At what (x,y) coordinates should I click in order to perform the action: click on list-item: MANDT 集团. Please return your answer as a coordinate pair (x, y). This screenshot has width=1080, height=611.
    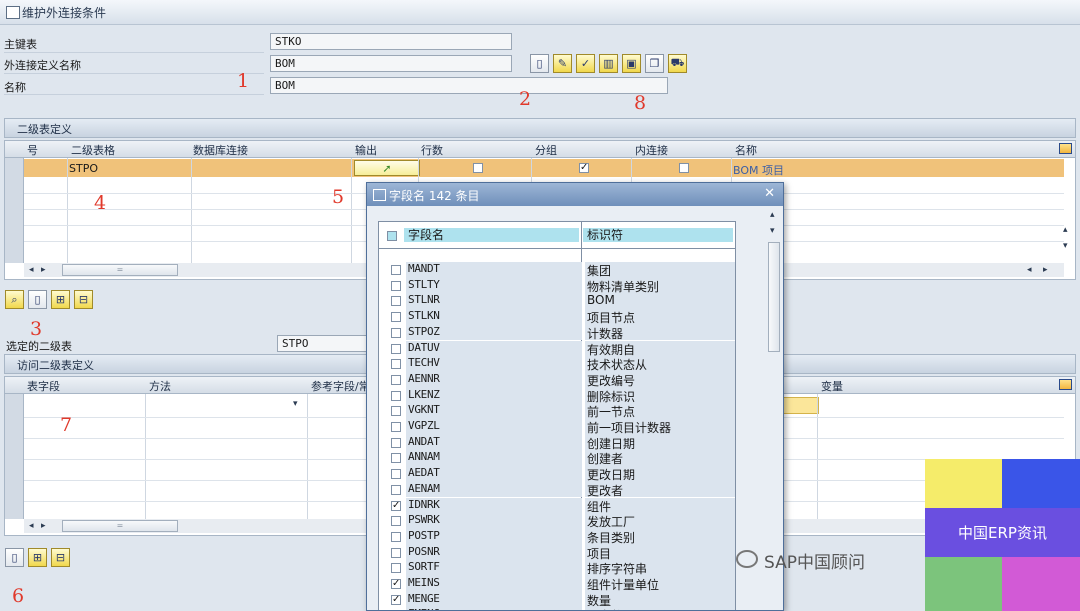
    Looking at the image, I should click on (557, 270).